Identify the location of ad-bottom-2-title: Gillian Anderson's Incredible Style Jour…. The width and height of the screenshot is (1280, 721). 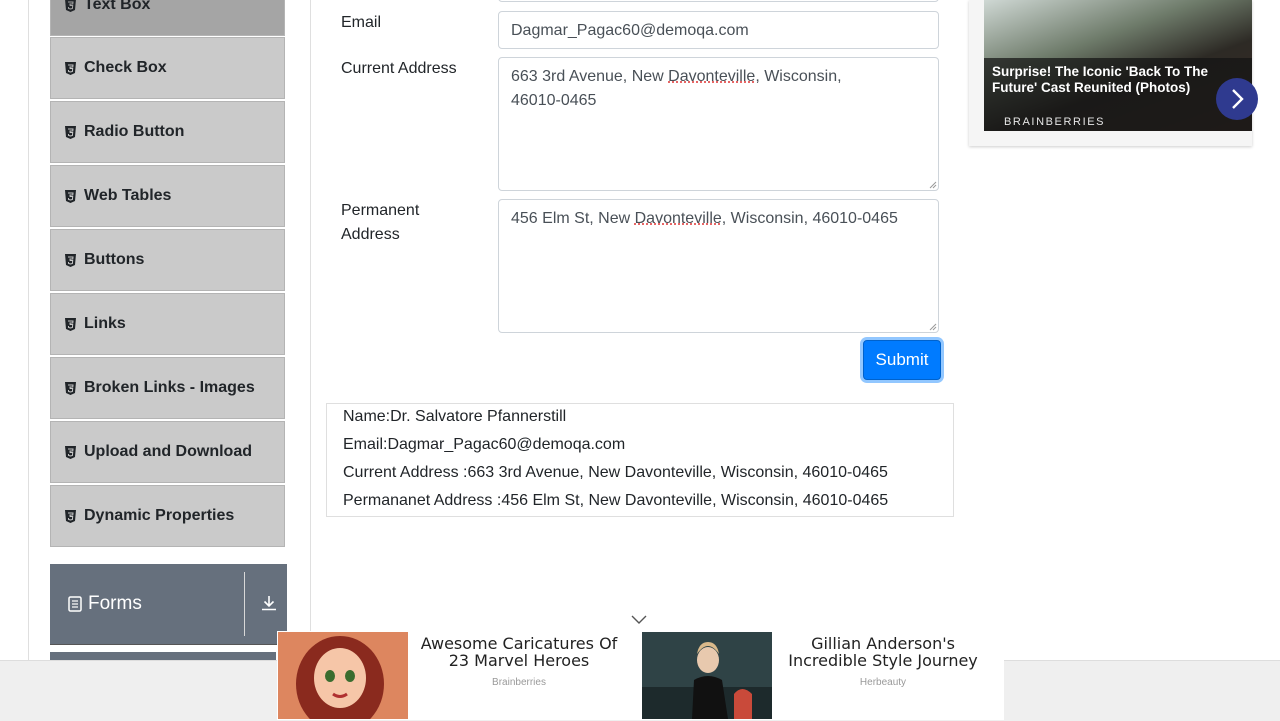
(883, 652).